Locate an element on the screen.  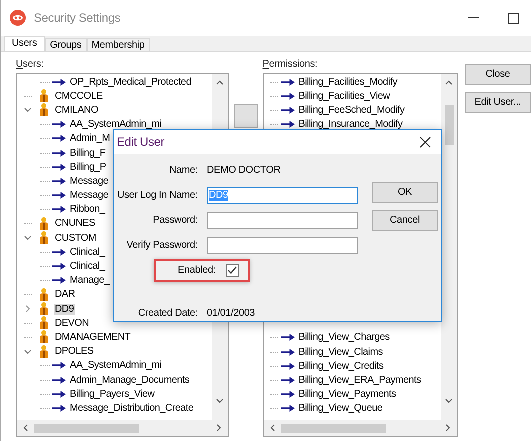
created-label: Created Date: is located at coordinates (167, 313).